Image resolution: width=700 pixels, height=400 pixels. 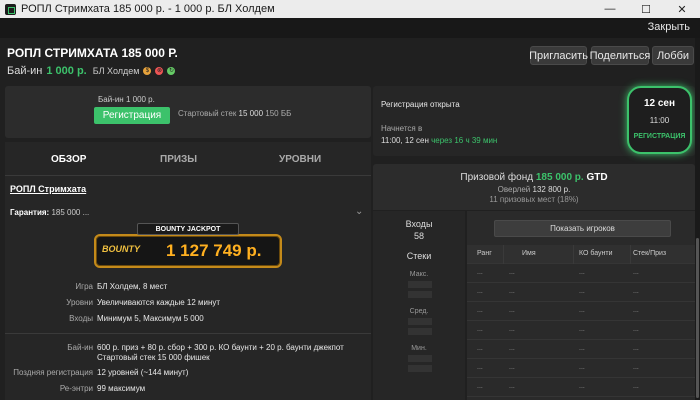 What do you see at coordinates (682, 9) in the screenshot?
I see `close-icon: ✕` at bounding box center [682, 9].